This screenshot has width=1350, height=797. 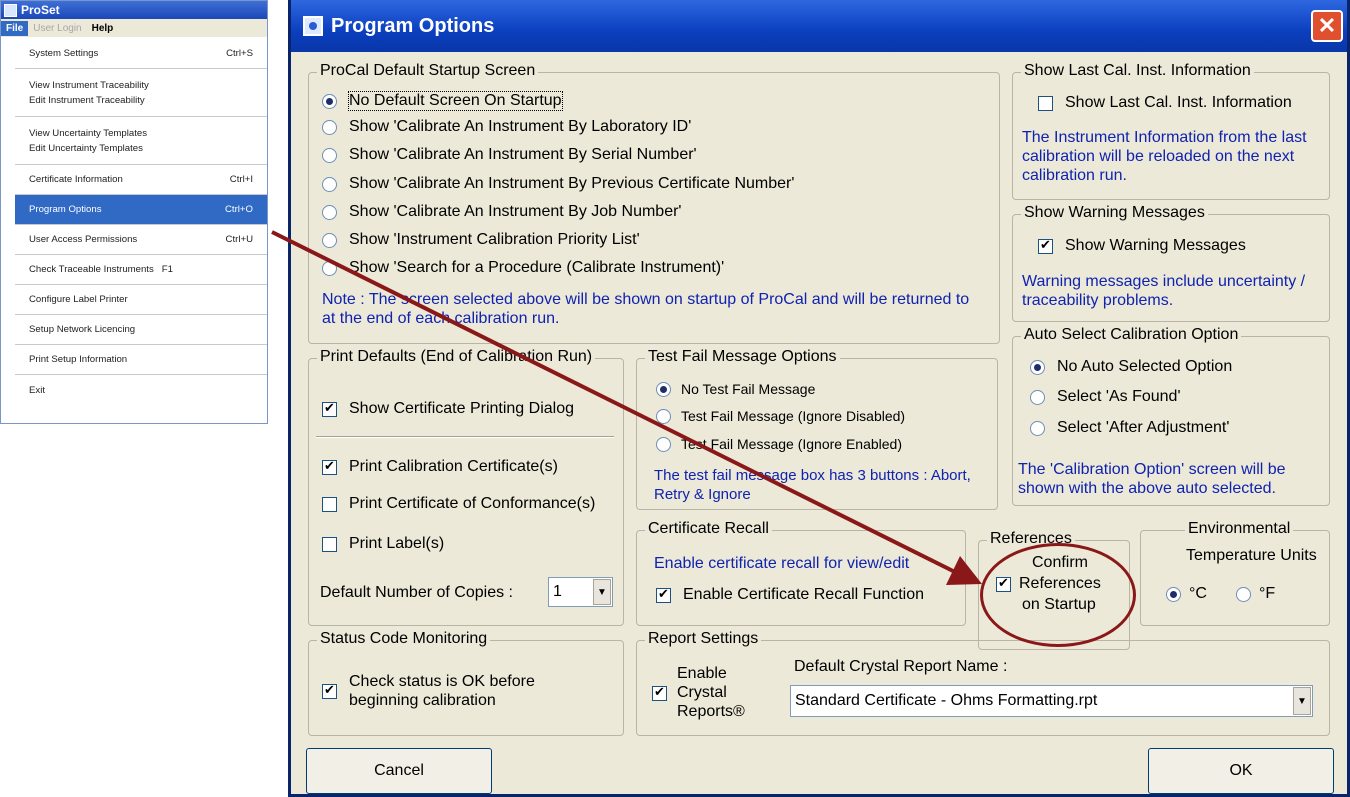 I want to click on menu-item-certificate-information: Certificate Information Ctrl+I, so click(x=141, y=180).